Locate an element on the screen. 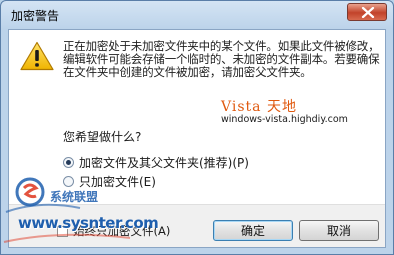  watermark-url: windows-vista.highdiy.com is located at coordinates (284, 119).